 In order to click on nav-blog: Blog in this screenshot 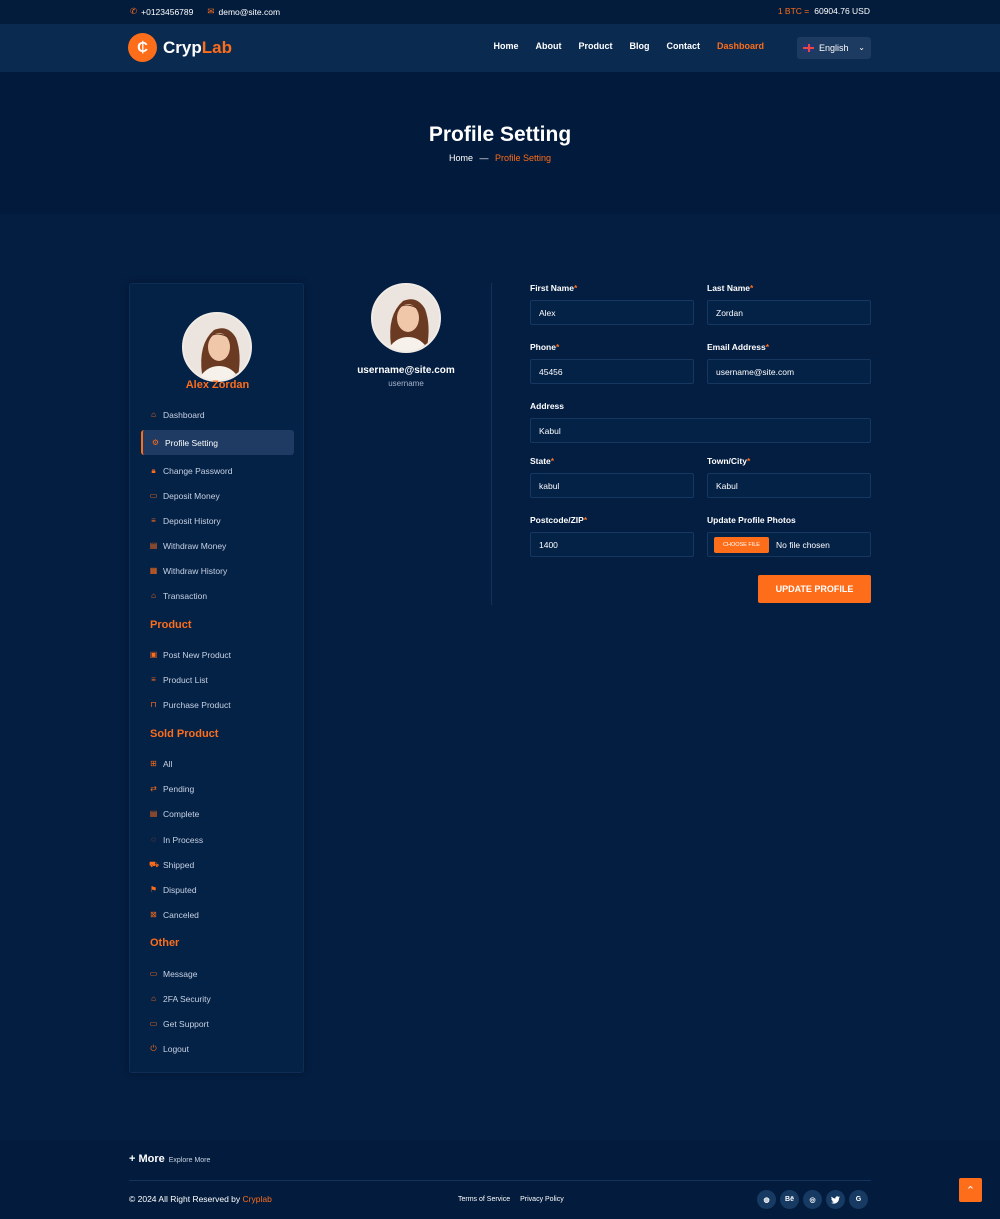, I will do `click(639, 46)`.